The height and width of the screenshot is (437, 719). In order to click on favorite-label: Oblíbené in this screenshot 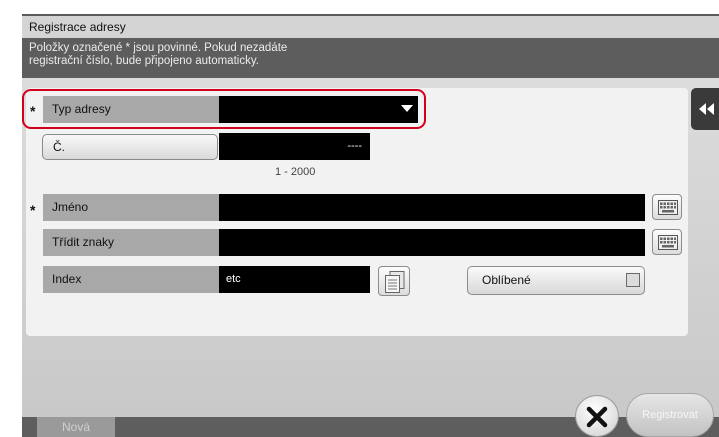, I will do `click(506, 280)`.